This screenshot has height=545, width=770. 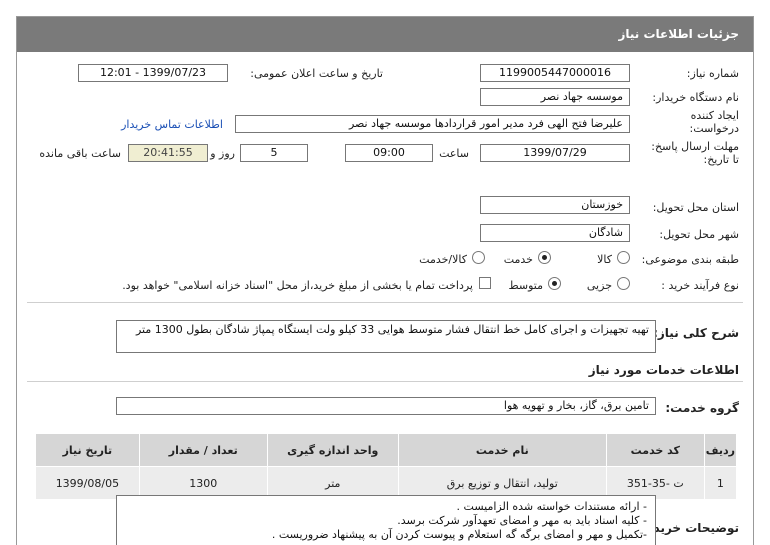 What do you see at coordinates (604, 259) in the screenshot?
I see `category-option-goods: کالا` at bounding box center [604, 259].